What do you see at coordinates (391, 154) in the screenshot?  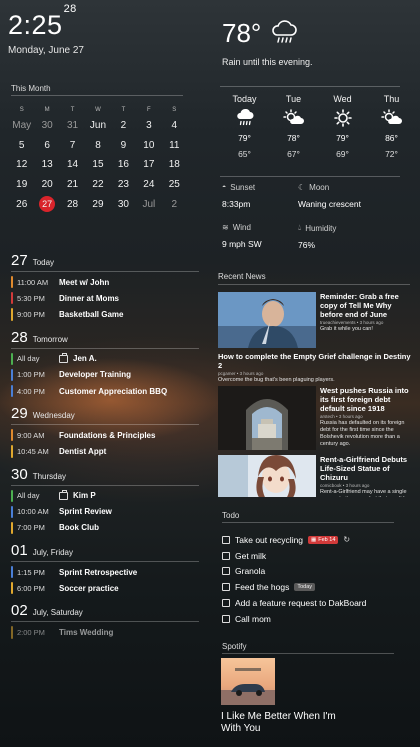 I see `forecast-low: 72°` at bounding box center [391, 154].